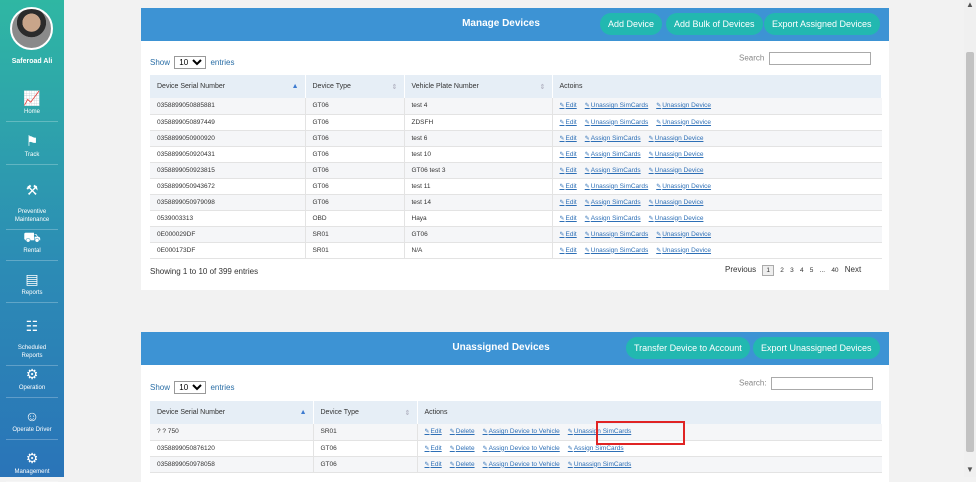 The image size is (976, 482). Describe the element at coordinates (822, 24) in the screenshot. I see `export-assigned-devices-button: Export Assigned Devices` at that location.